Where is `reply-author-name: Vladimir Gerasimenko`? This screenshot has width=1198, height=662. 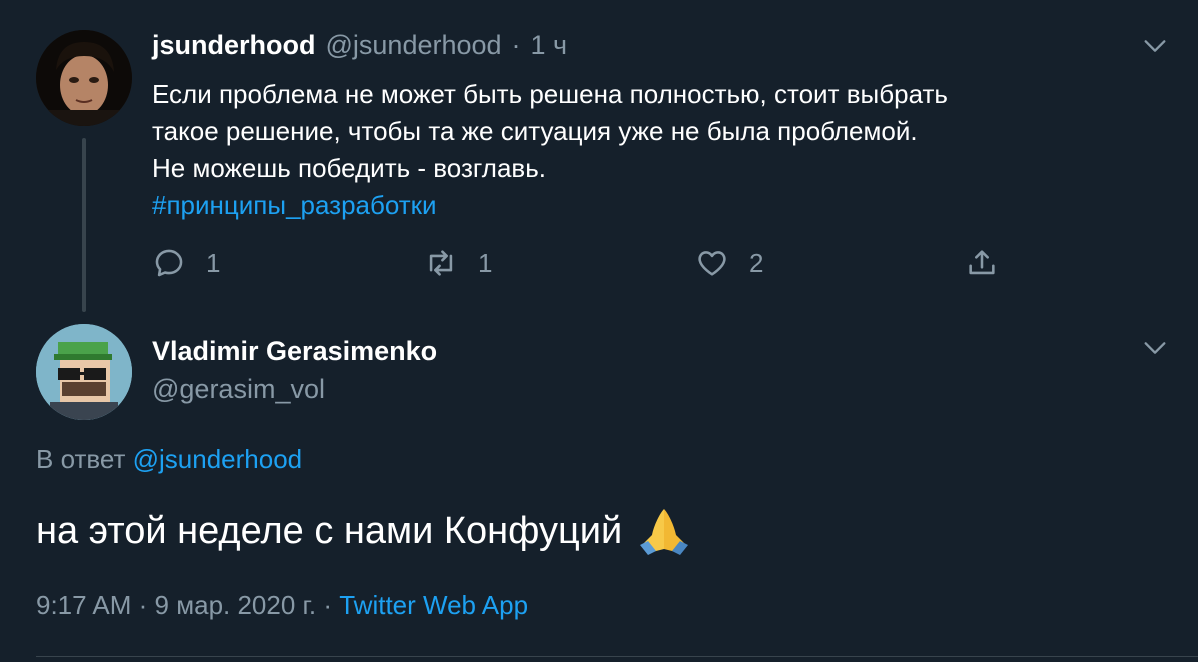 reply-author-name: Vladimir Gerasimenko is located at coordinates (294, 351).